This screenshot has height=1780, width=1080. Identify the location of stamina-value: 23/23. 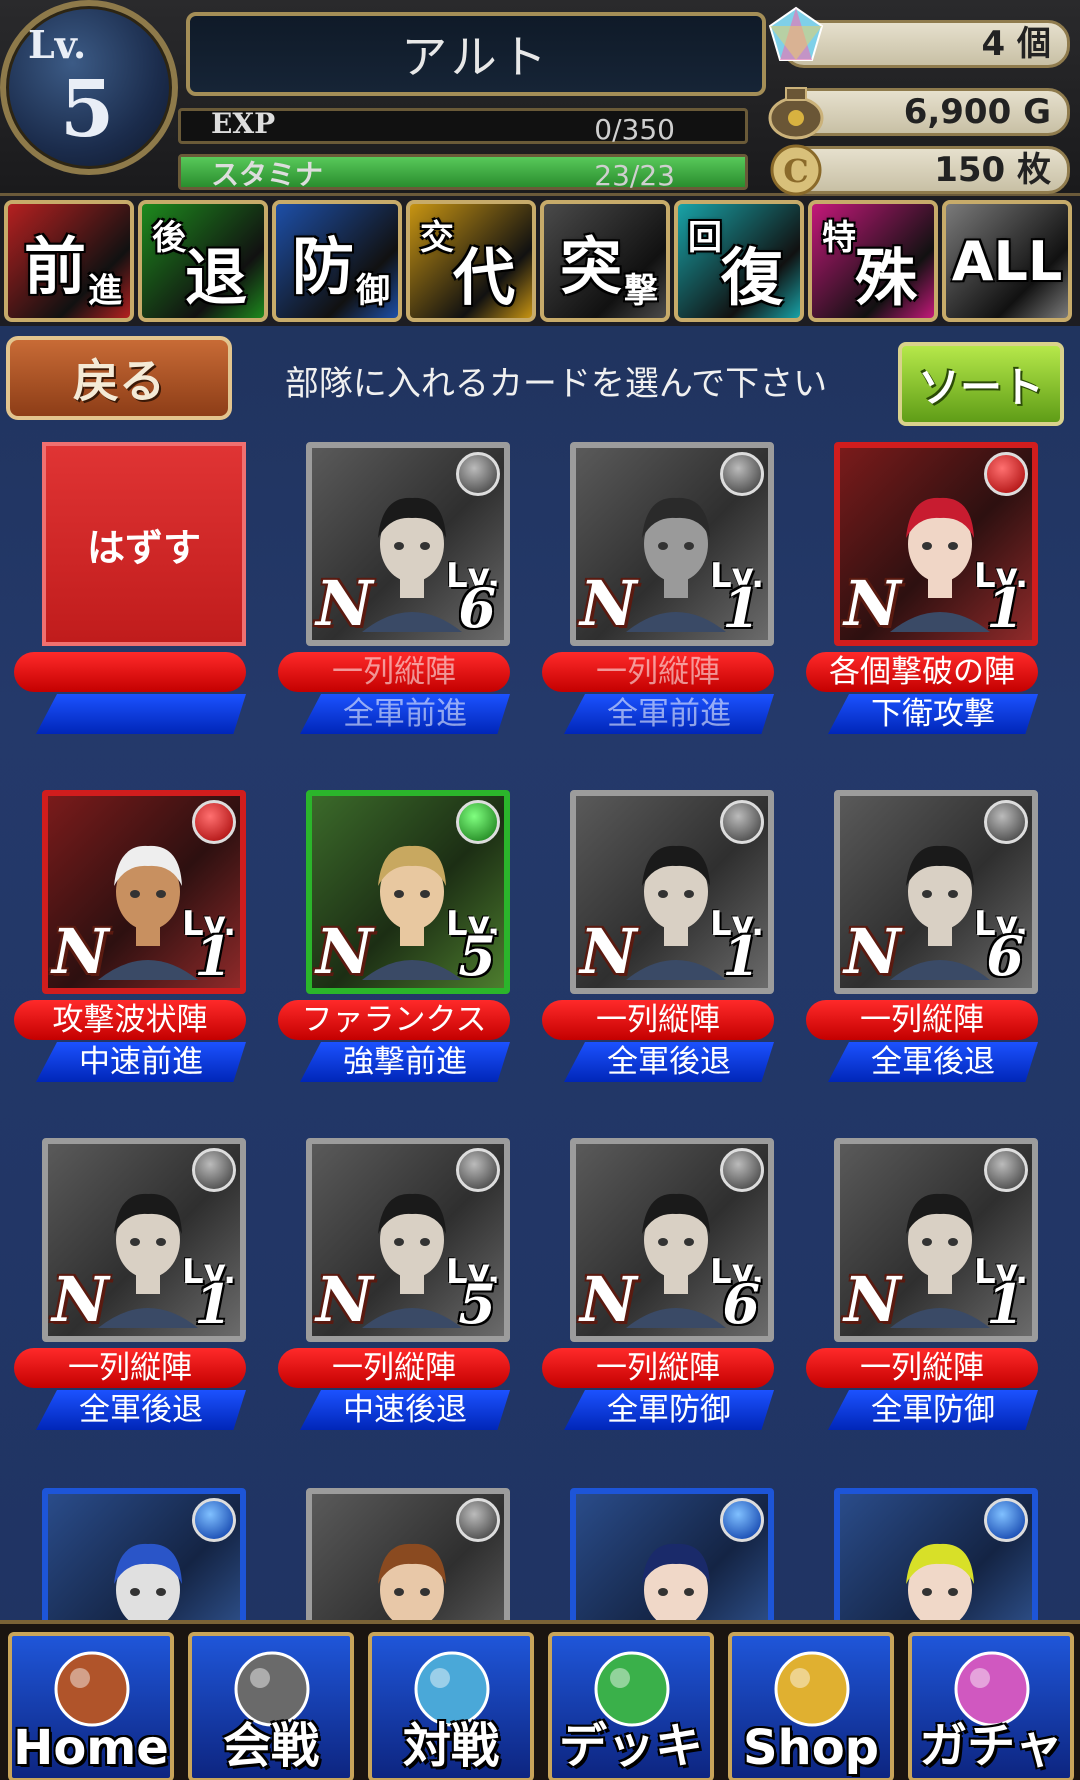
(634, 175).